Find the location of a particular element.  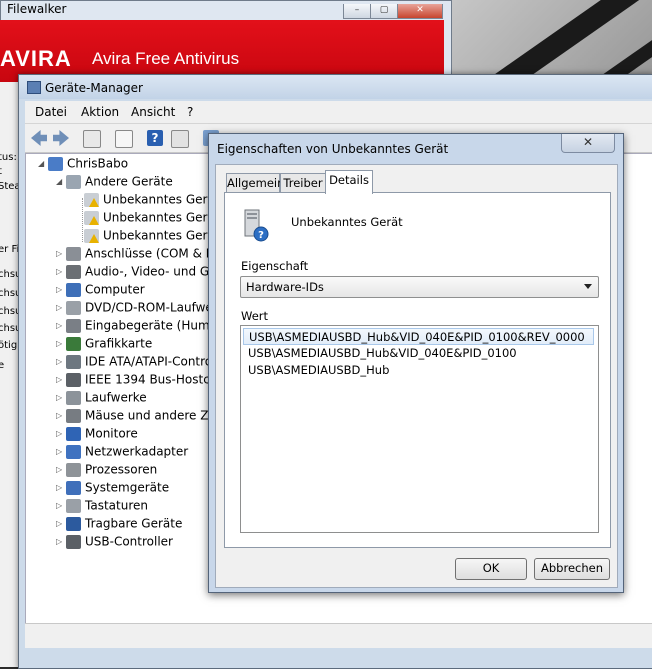

ok-button: OK is located at coordinates (491, 569).